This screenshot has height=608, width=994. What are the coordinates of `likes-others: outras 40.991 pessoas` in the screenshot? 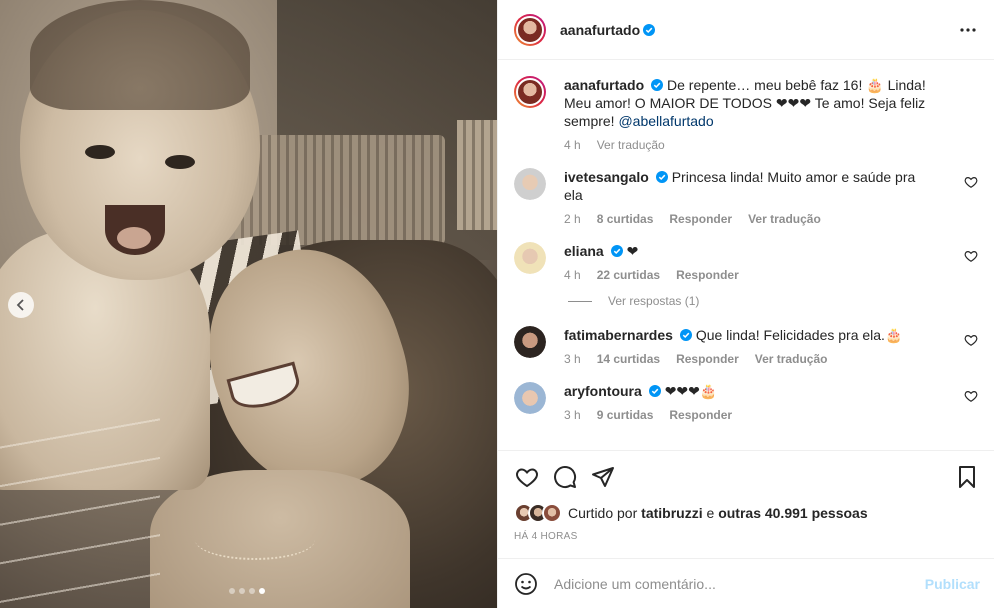 It's located at (792, 513).